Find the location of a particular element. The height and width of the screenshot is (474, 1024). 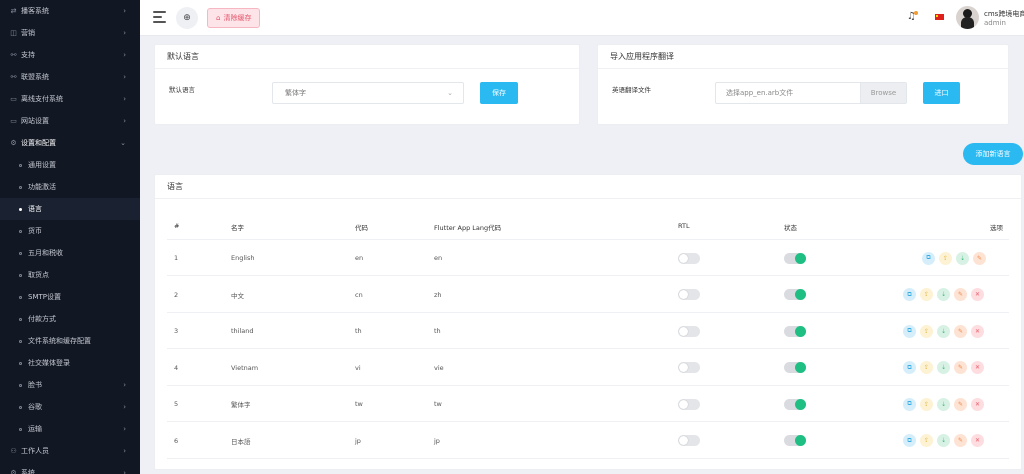

monitor-icon: ▭ is located at coordinates (13, 121).